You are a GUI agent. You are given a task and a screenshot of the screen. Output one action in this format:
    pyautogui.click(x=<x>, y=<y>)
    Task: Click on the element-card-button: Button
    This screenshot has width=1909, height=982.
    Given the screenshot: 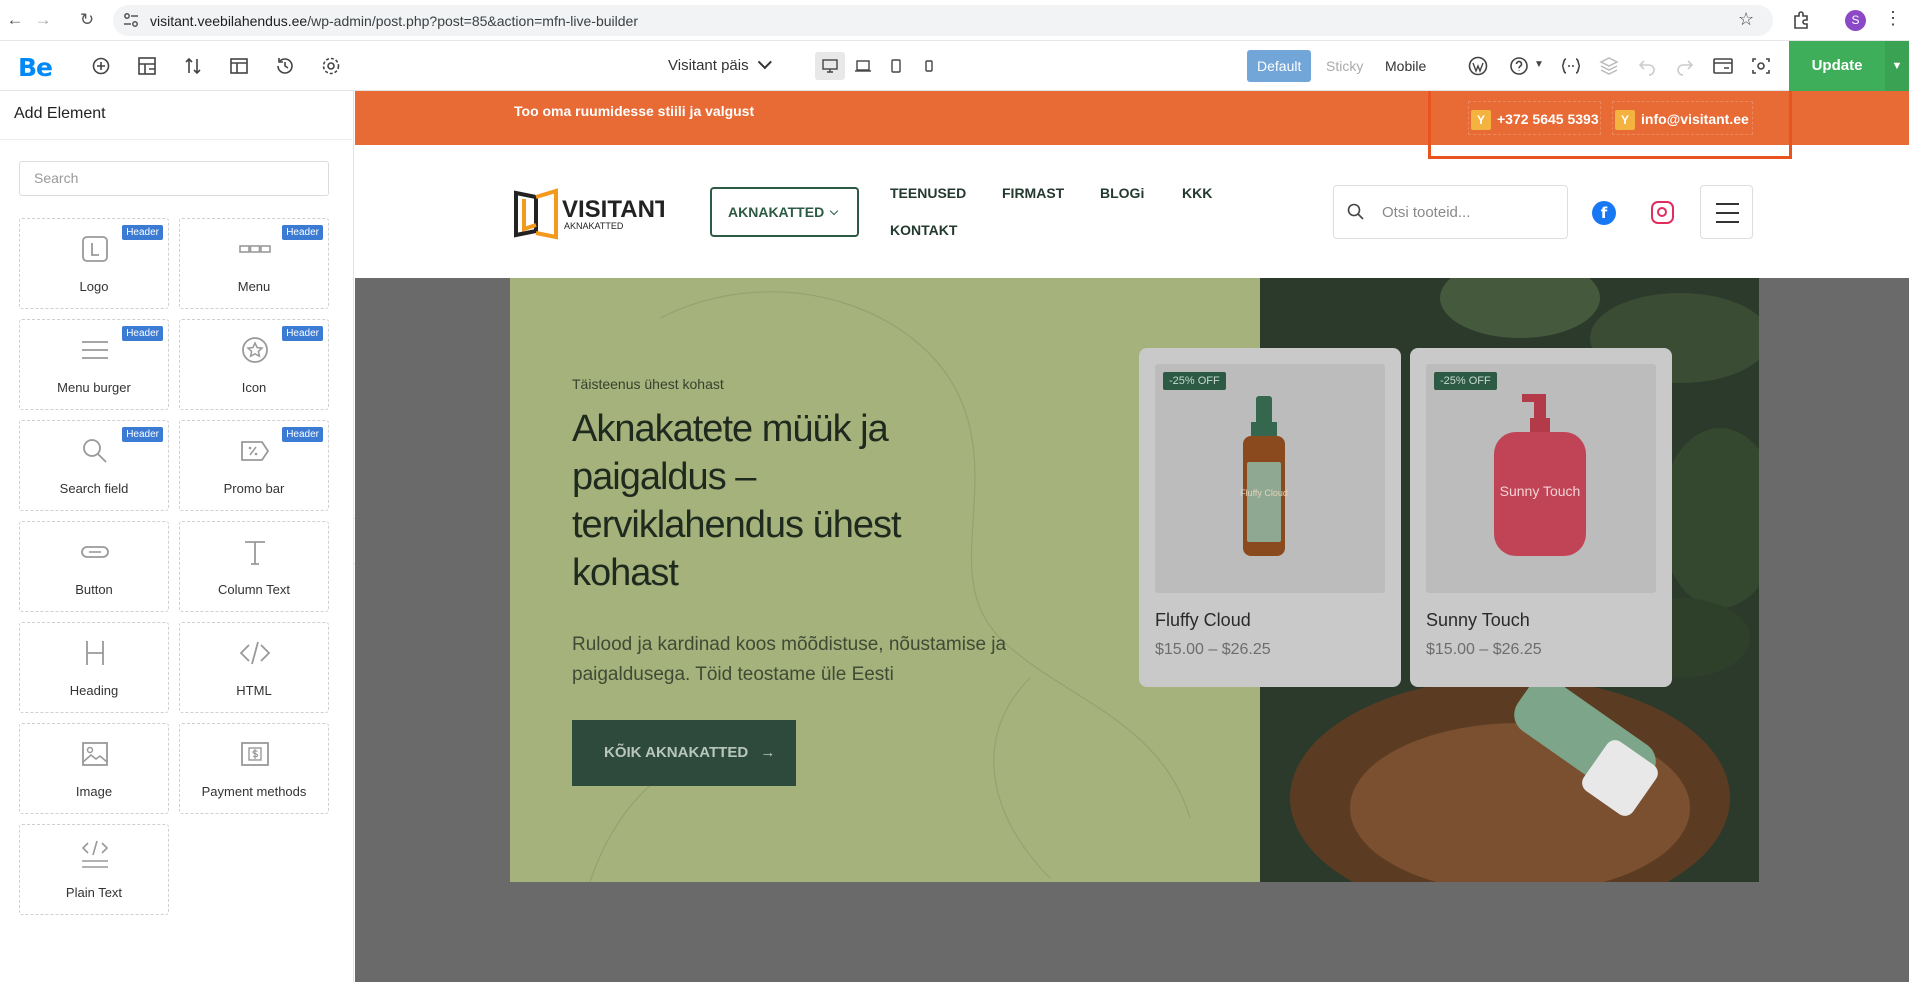 What is the action you would take?
    pyautogui.click(x=94, y=566)
    